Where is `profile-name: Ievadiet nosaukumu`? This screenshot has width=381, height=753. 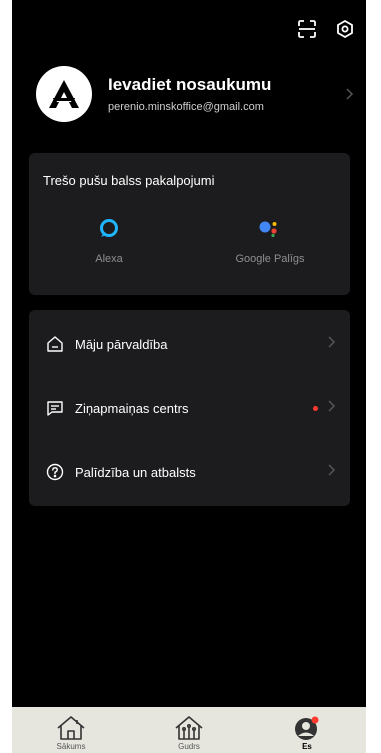 profile-name: Ievadiet nosaukumu is located at coordinates (190, 84).